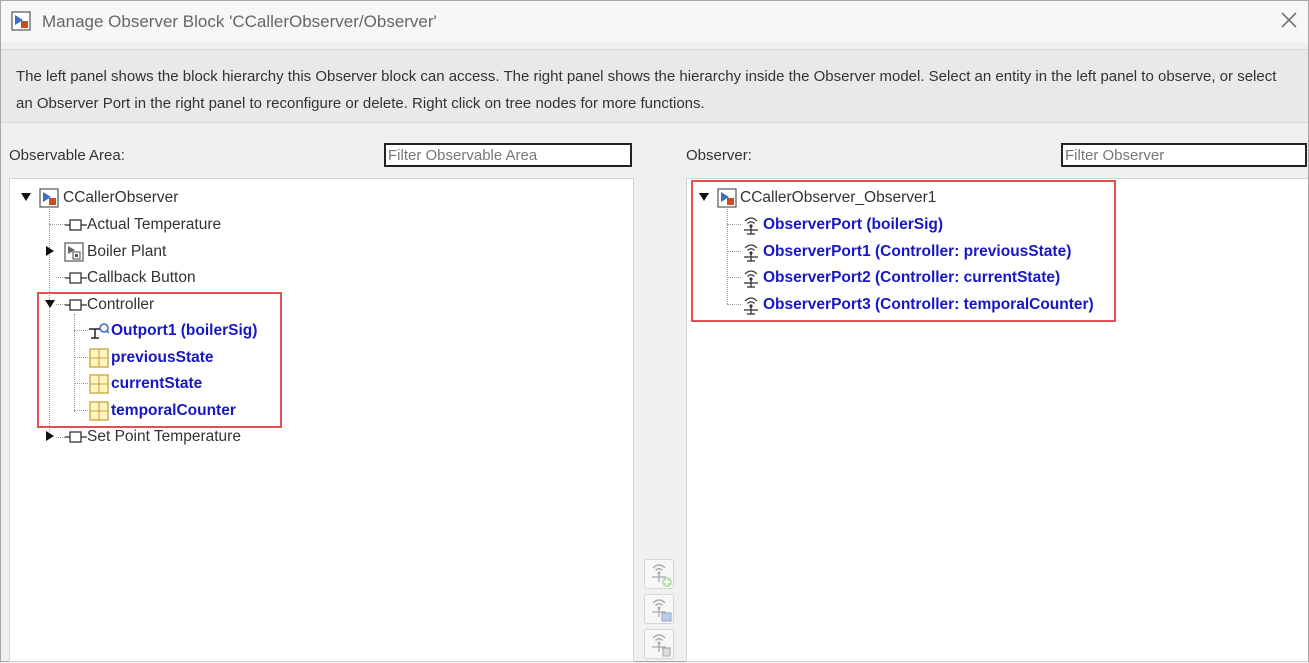  What do you see at coordinates (164, 436) in the screenshot?
I see `tree-node-label: Set Point Temperature` at bounding box center [164, 436].